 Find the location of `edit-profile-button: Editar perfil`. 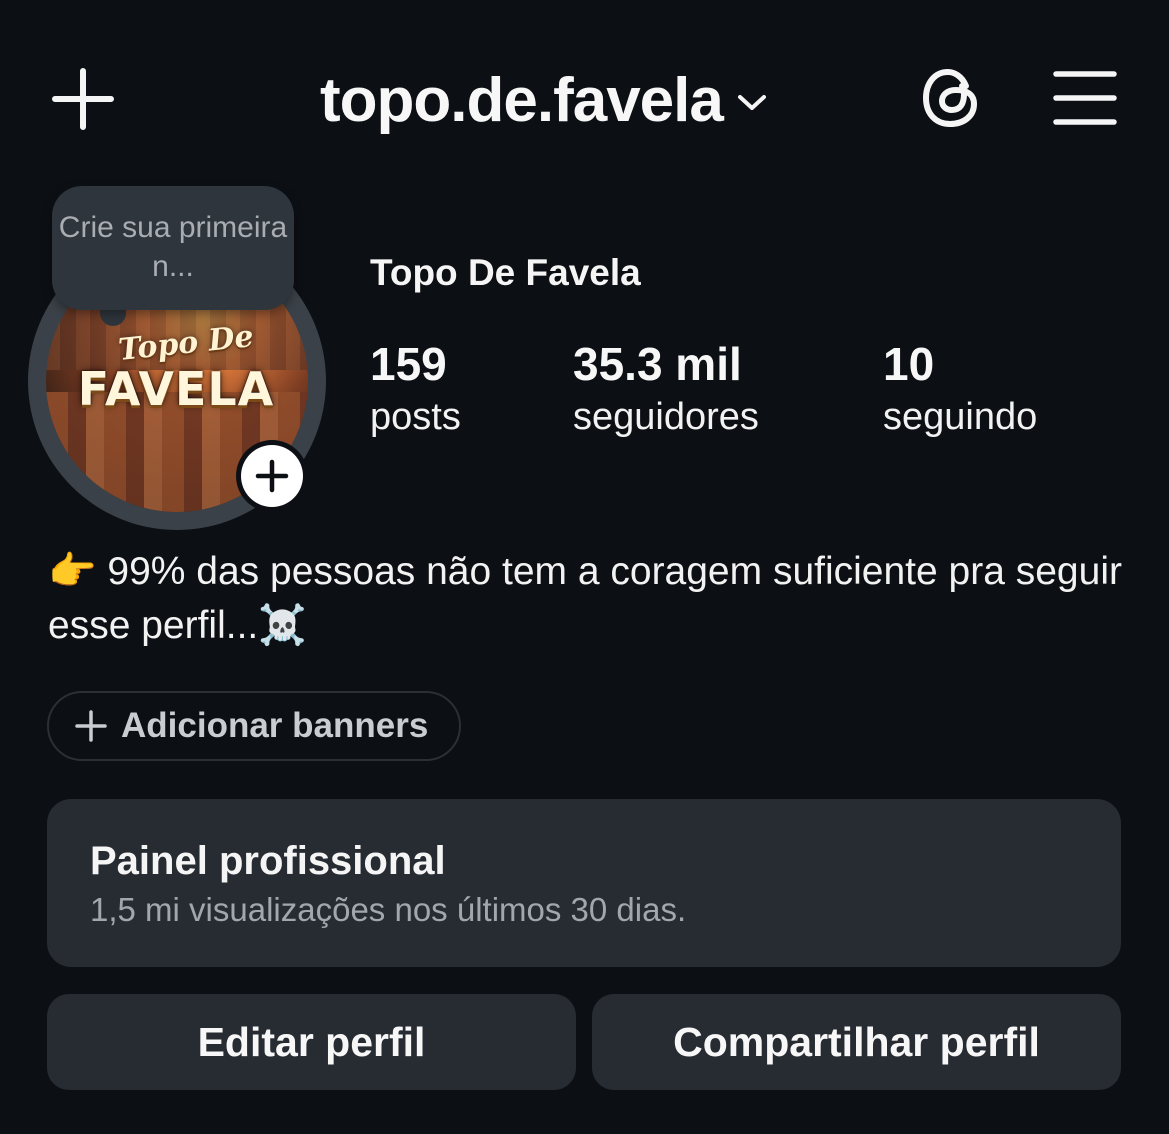

edit-profile-button: Editar perfil is located at coordinates (311, 1042).